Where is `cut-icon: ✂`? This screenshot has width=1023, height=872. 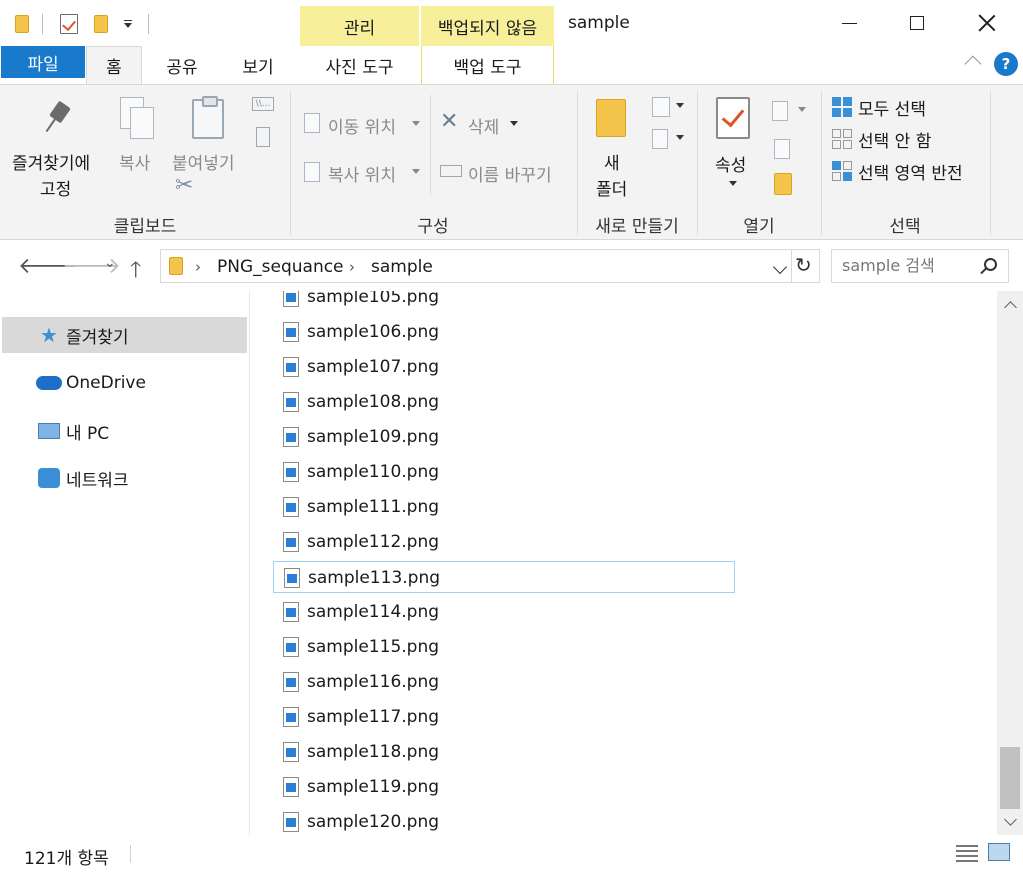 cut-icon: ✂ is located at coordinates (184, 185).